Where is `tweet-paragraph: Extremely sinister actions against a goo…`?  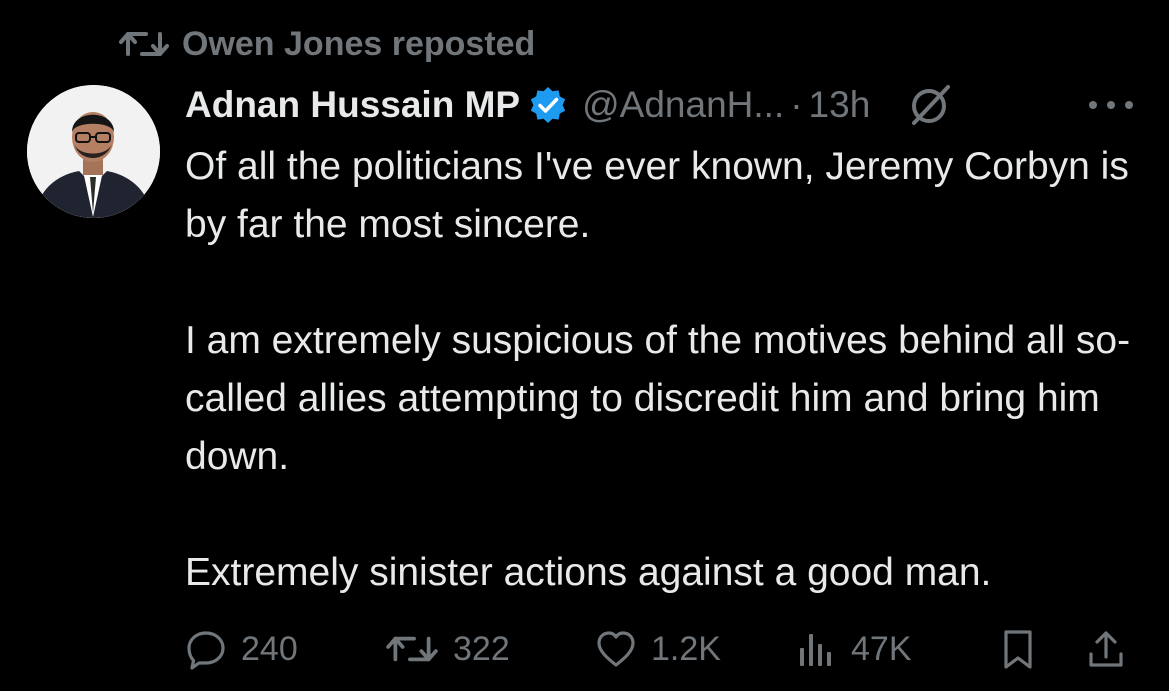 tweet-paragraph: Extremely sinister actions against a goo… is located at coordinates (588, 572).